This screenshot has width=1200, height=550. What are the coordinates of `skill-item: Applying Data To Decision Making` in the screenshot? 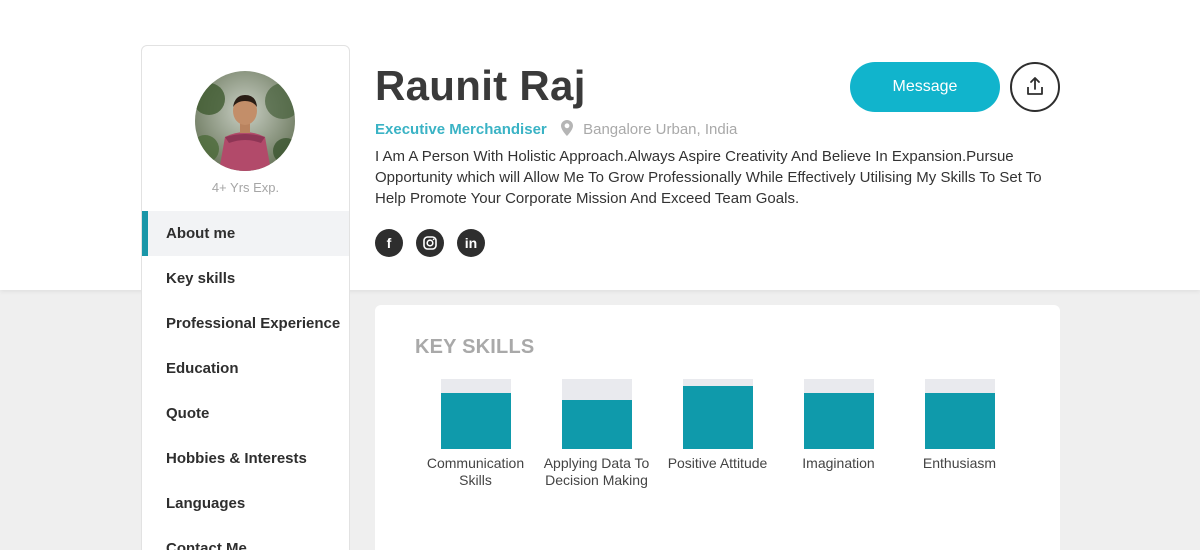 It's located at (596, 434).